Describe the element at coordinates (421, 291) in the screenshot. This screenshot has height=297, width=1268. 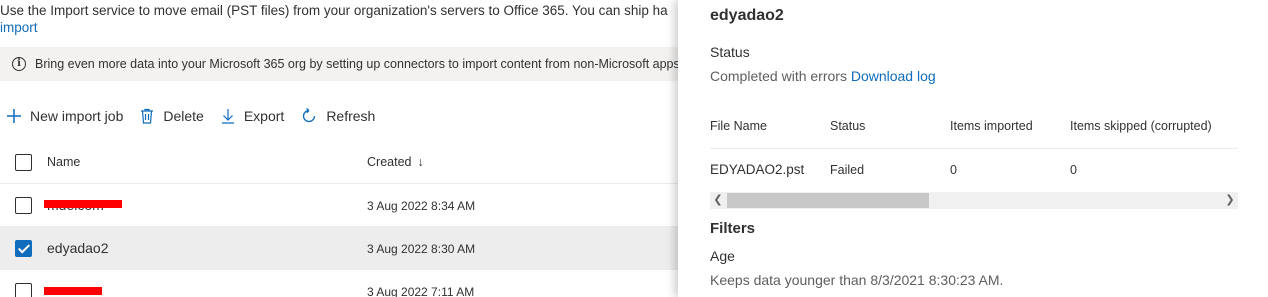
I see `job-created: 3 Aug 2022 7:11 AM` at that location.